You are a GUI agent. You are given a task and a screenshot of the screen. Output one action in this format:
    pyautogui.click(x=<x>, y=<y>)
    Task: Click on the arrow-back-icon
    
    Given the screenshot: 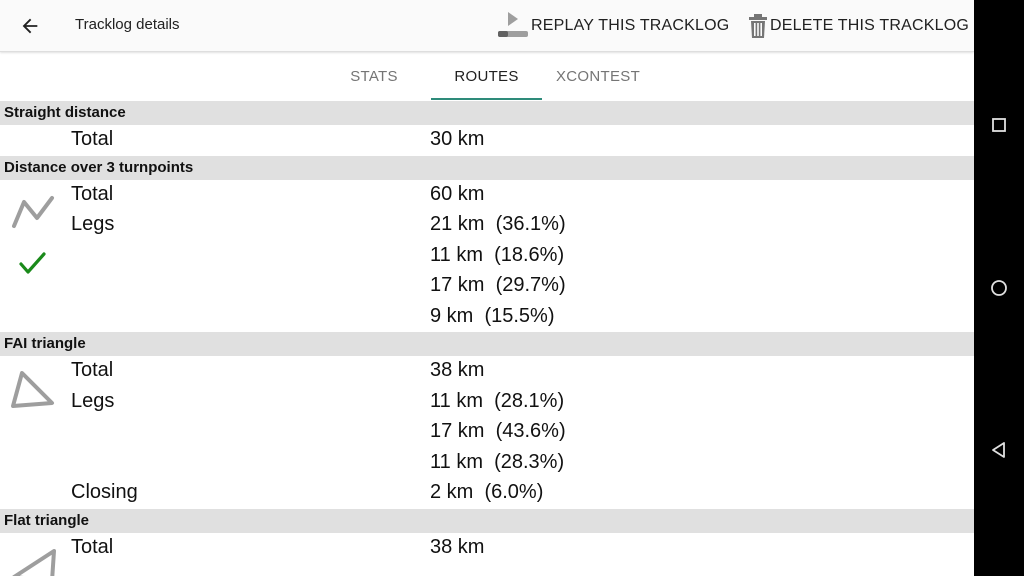 What is the action you would take?
    pyautogui.click(x=30, y=26)
    